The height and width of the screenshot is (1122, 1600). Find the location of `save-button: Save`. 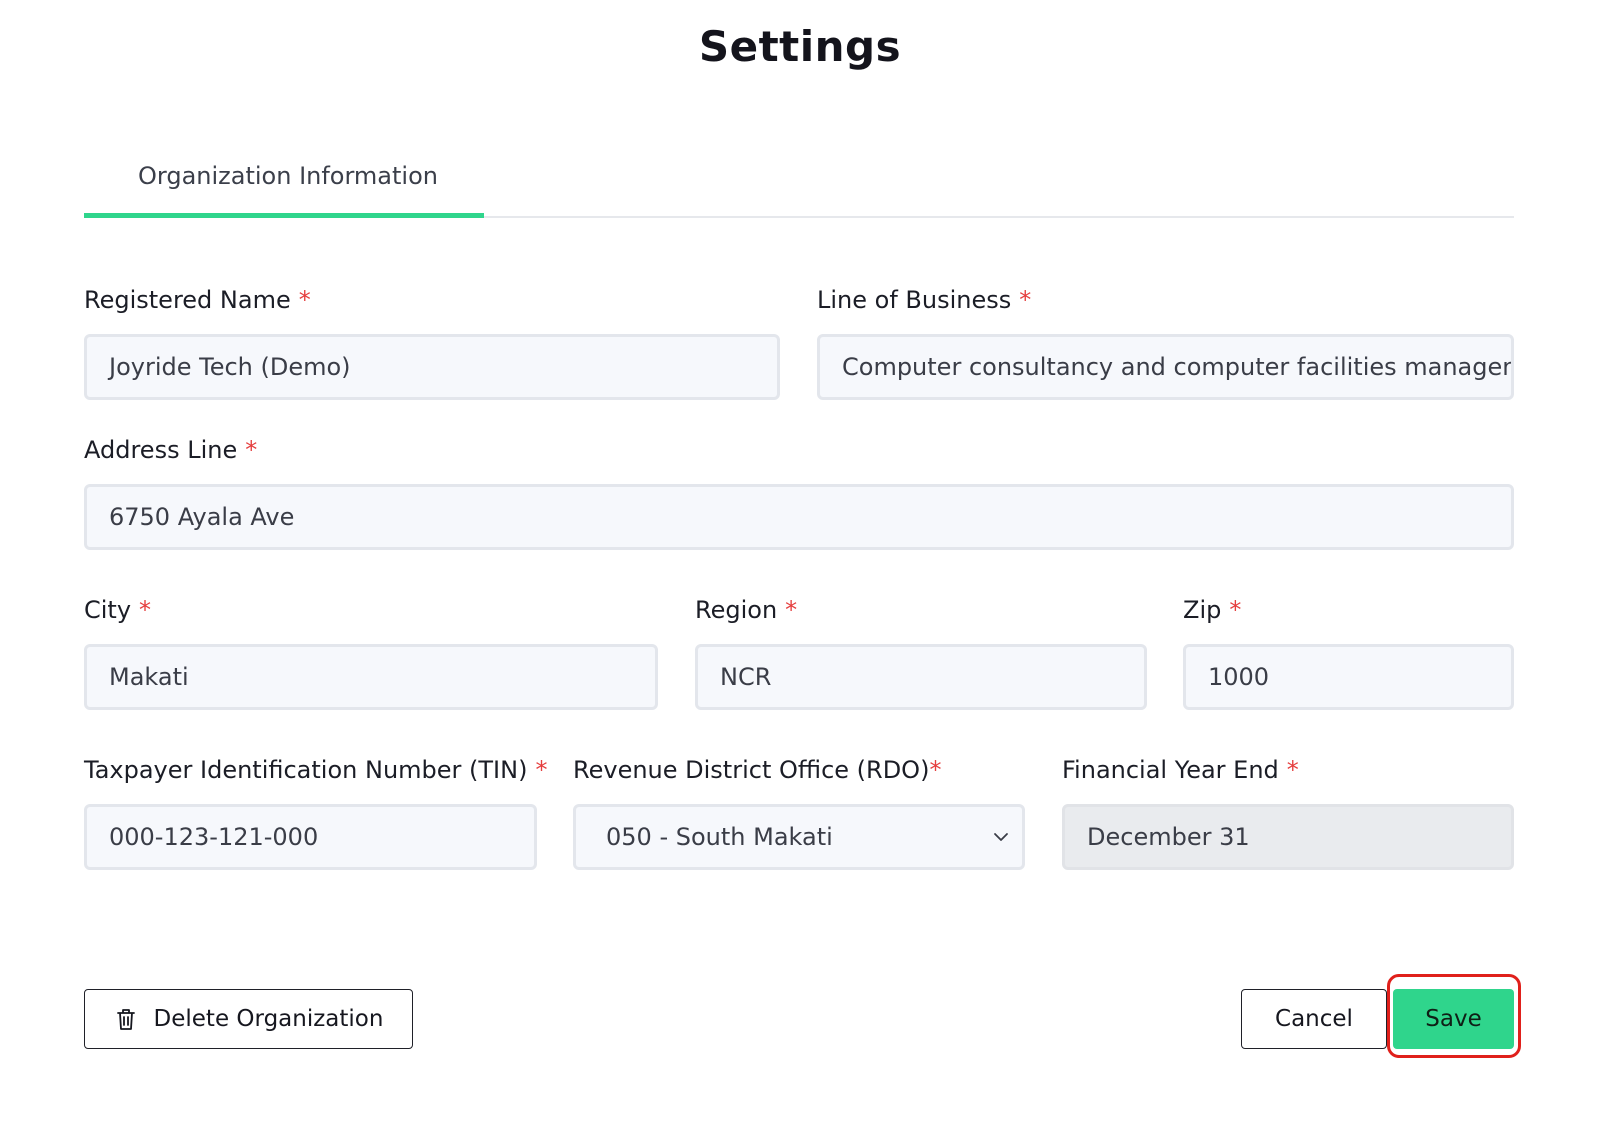

save-button: Save is located at coordinates (1453, 1019).